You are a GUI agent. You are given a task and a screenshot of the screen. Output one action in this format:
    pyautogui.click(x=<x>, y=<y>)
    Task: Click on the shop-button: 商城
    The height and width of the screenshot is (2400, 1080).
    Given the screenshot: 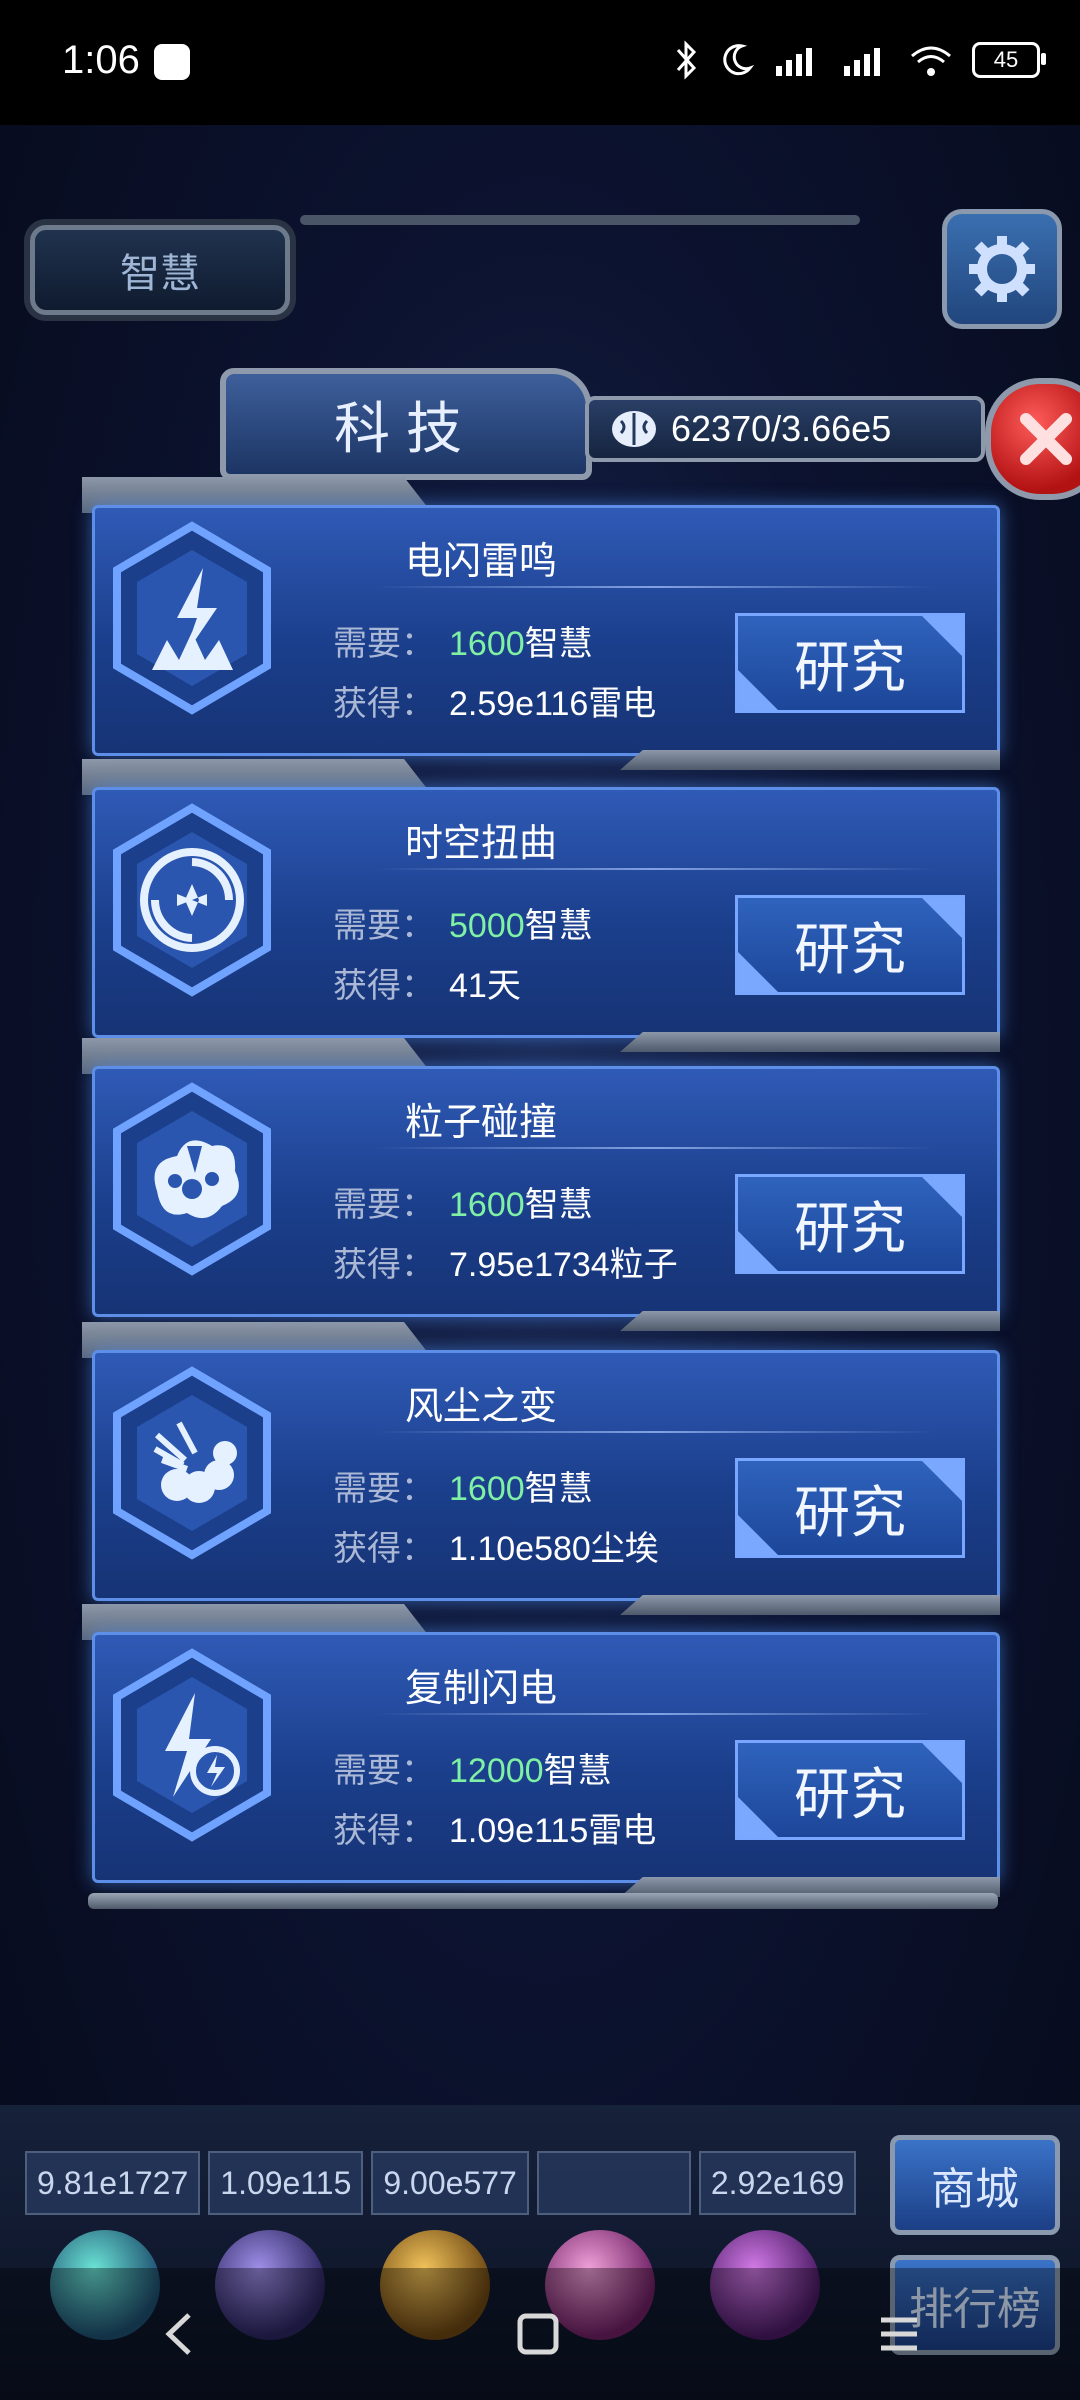 What is the action you would take?
    pyautogui.click(x=975, y=2185)
    